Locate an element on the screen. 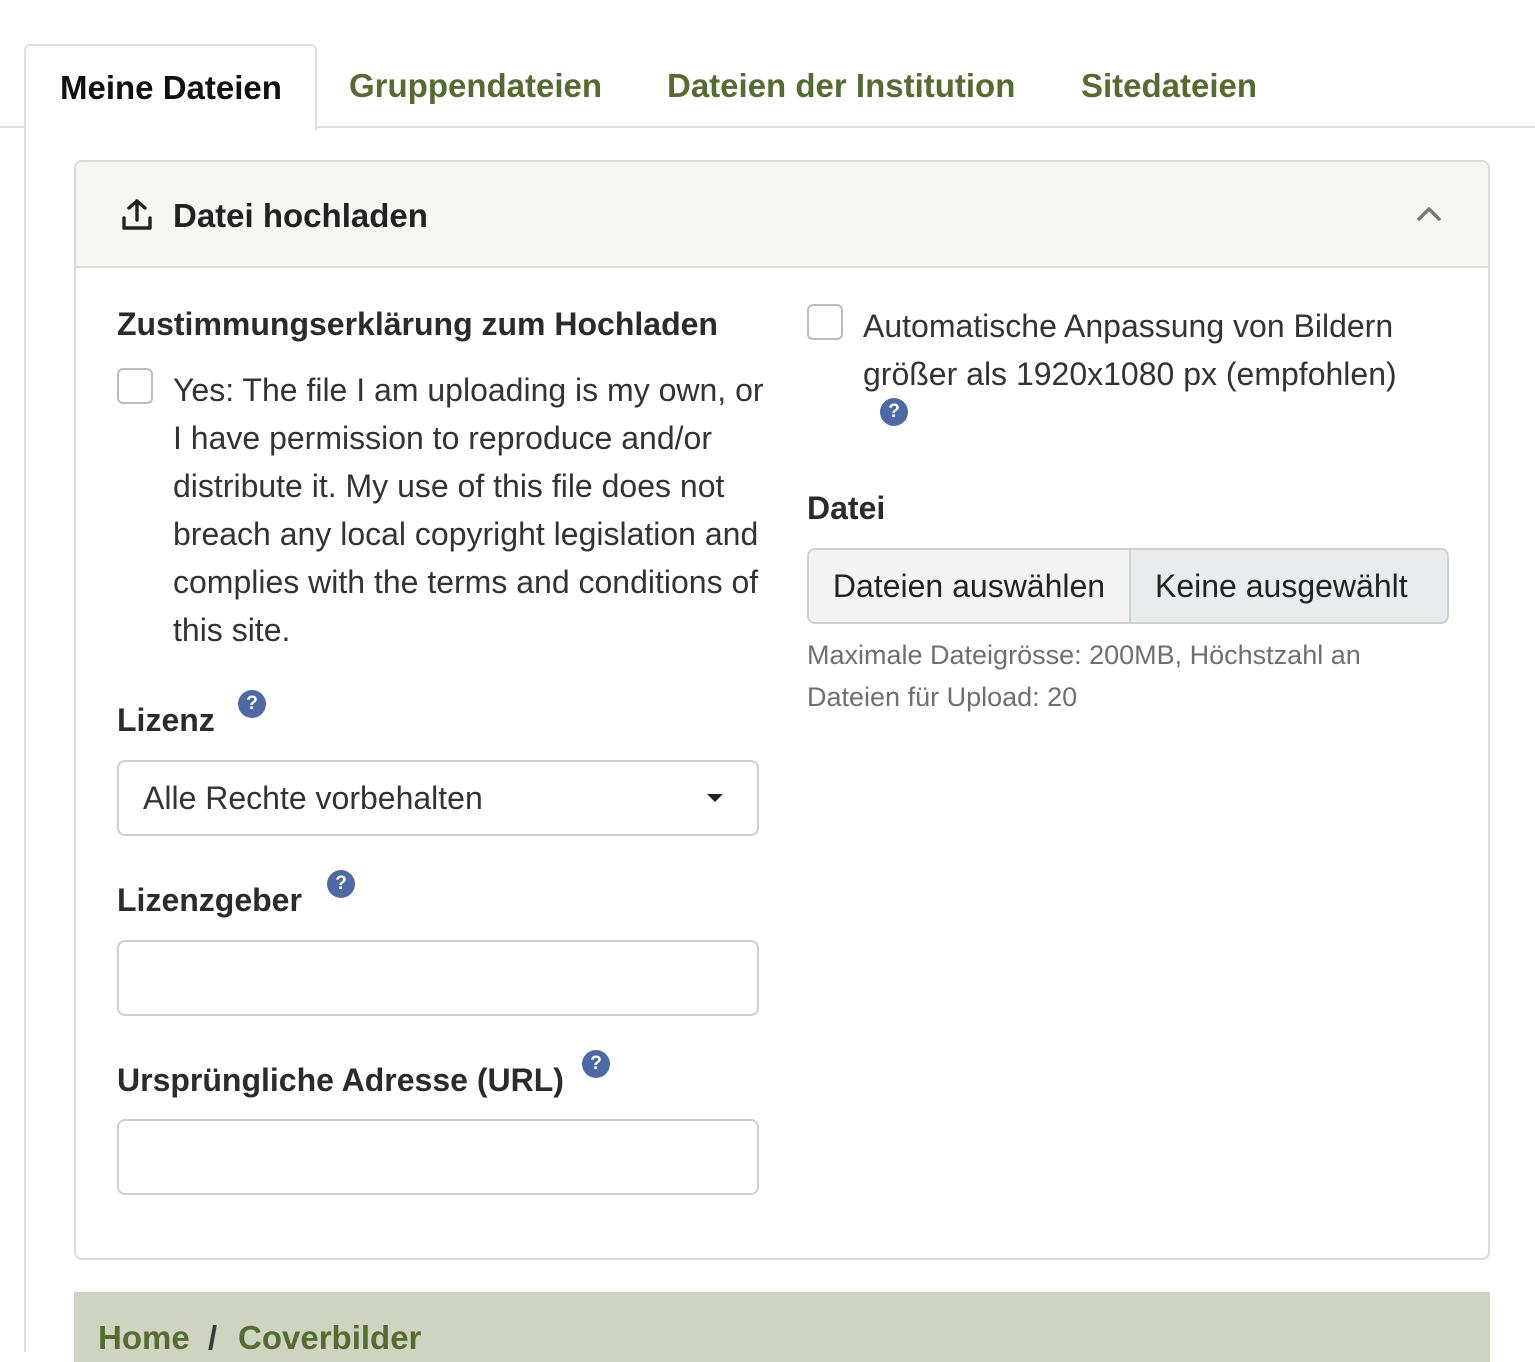 The width and height of the screenshot is (1535, 1362). file-status: Keine ausgewählt is located at coordinates (1281, 586).